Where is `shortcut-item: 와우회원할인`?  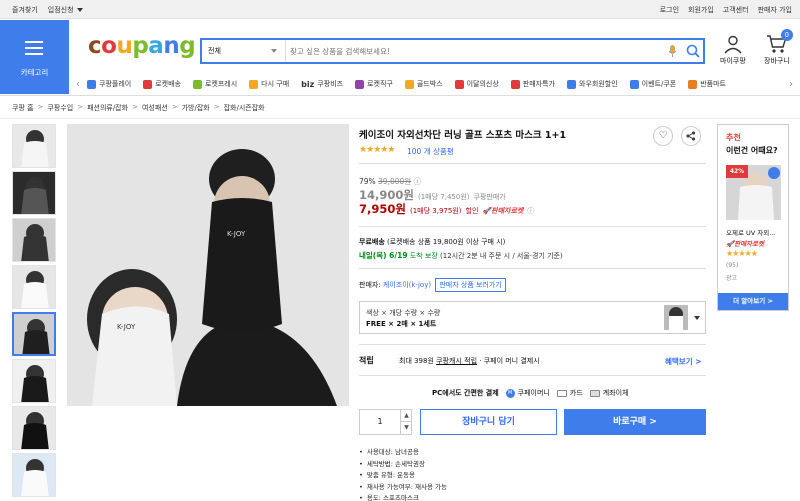 shortcut-item: 와우회원할인 is located at coordinates (592, 84).